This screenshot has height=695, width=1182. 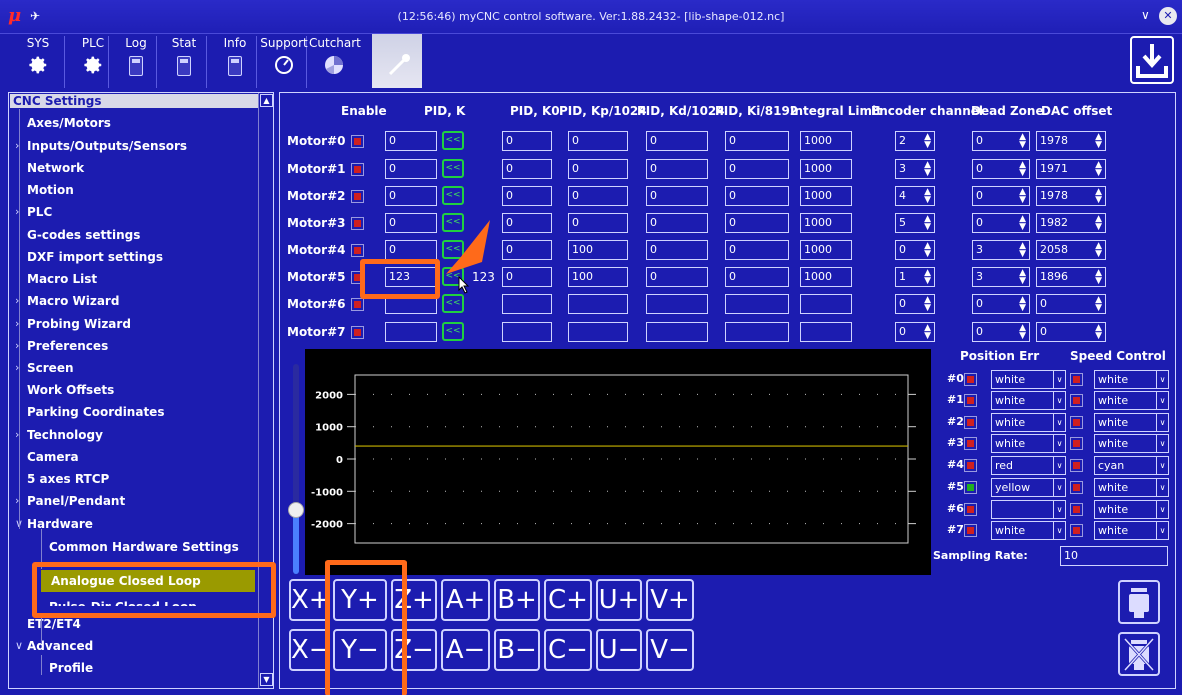 What do you see at coordinates (619, 650) in the screenshot?
I see `jog-u-minus-button: U−` at bounding box center [619, 650].